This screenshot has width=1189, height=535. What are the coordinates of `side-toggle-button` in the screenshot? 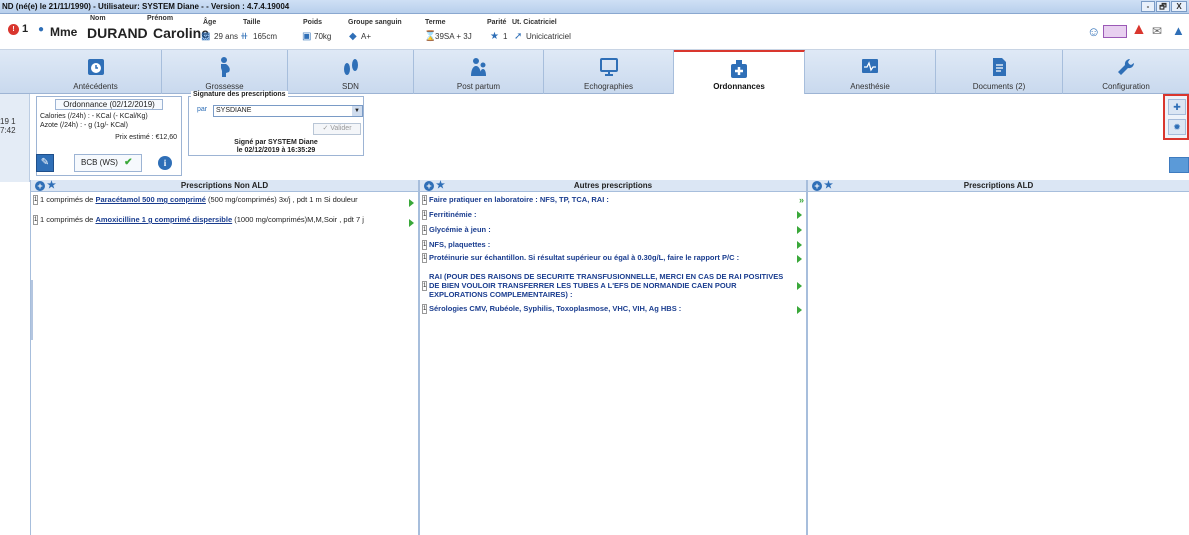 It's located at (1179, 165).